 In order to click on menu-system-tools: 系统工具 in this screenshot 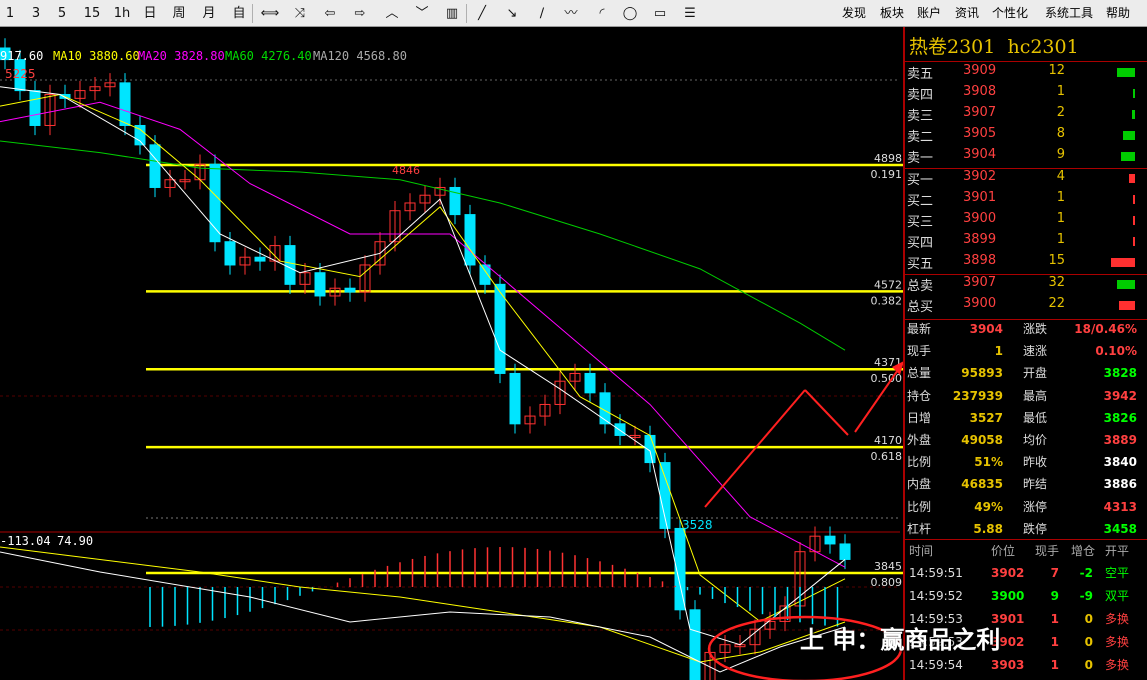, I will do `click(1069, 13)`.